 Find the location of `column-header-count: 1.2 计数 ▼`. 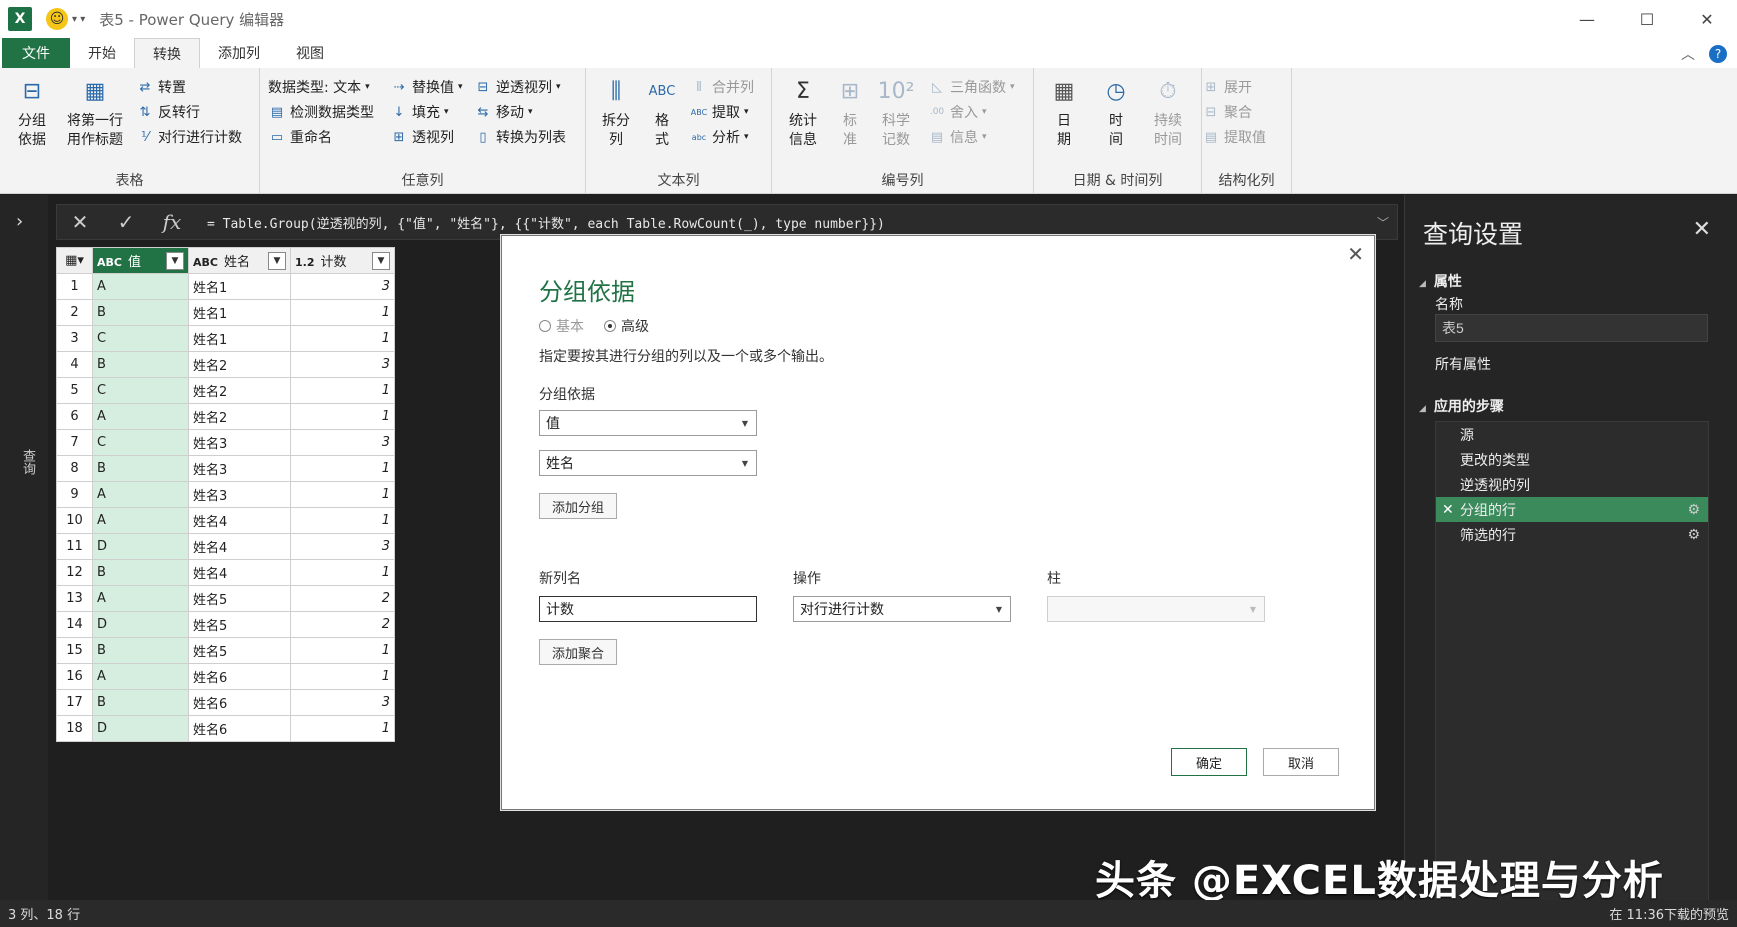

column-header-count: 1.2 计数 ▼ is located at coordinates (342, 260).